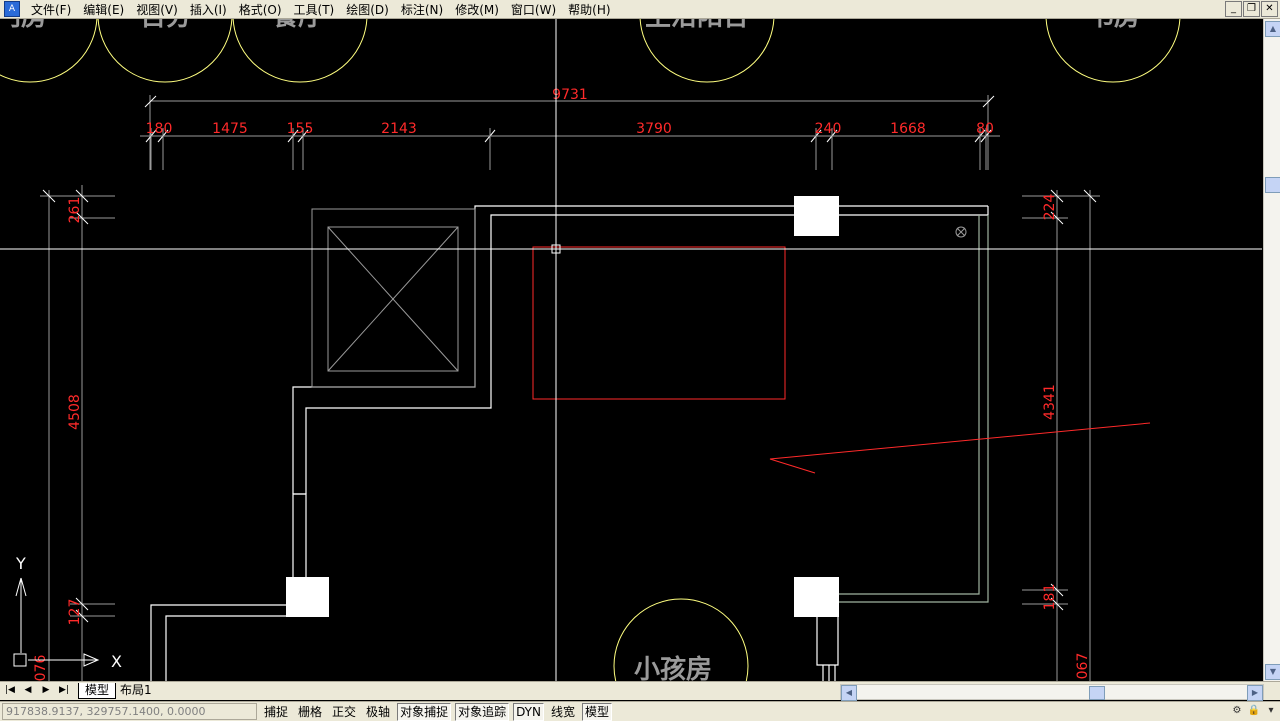 The image size is (1280, 721). I want to click on vertical-scrollbar: ▲ ▼, so click(1271, 350).